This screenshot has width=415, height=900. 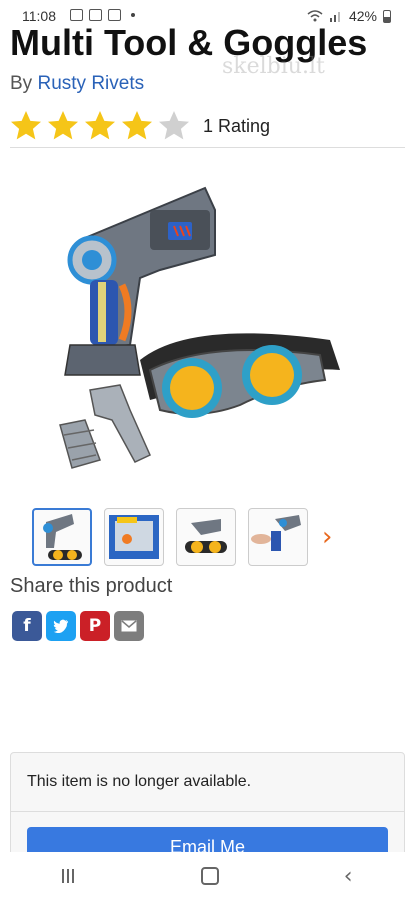 What do you see at coordinates (78, 626) in the screenshot?
I see `share-buttons: f P` at bounding box center [78, 626].